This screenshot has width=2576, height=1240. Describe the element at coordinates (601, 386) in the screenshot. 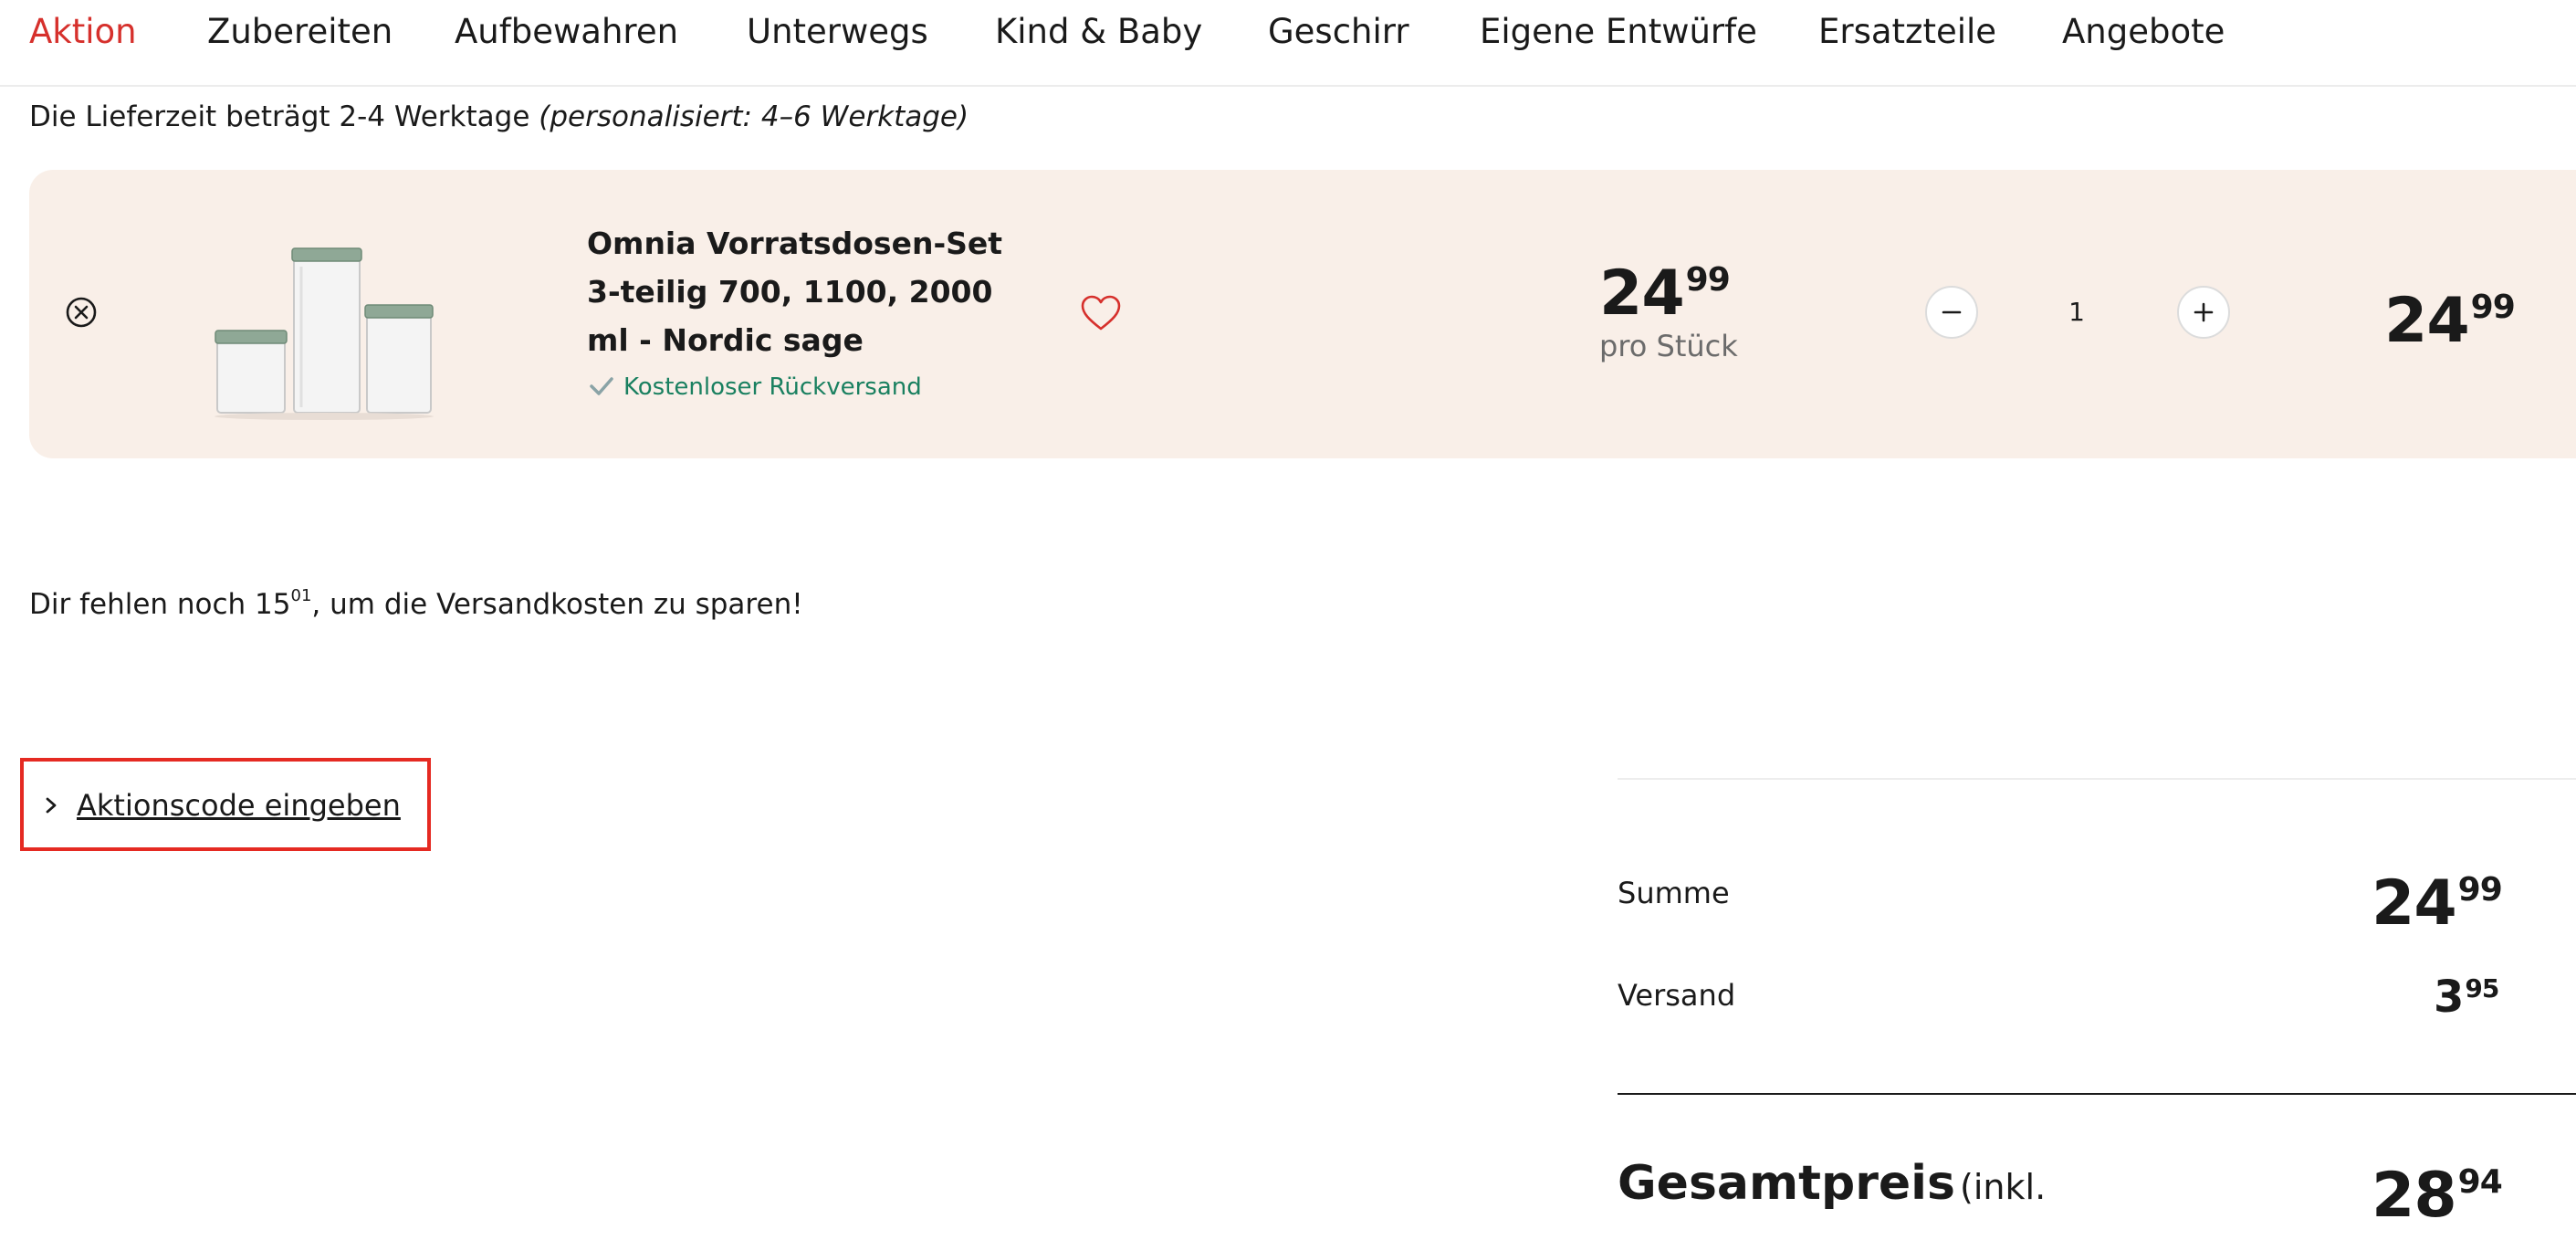

I see `check-icon` at that location.